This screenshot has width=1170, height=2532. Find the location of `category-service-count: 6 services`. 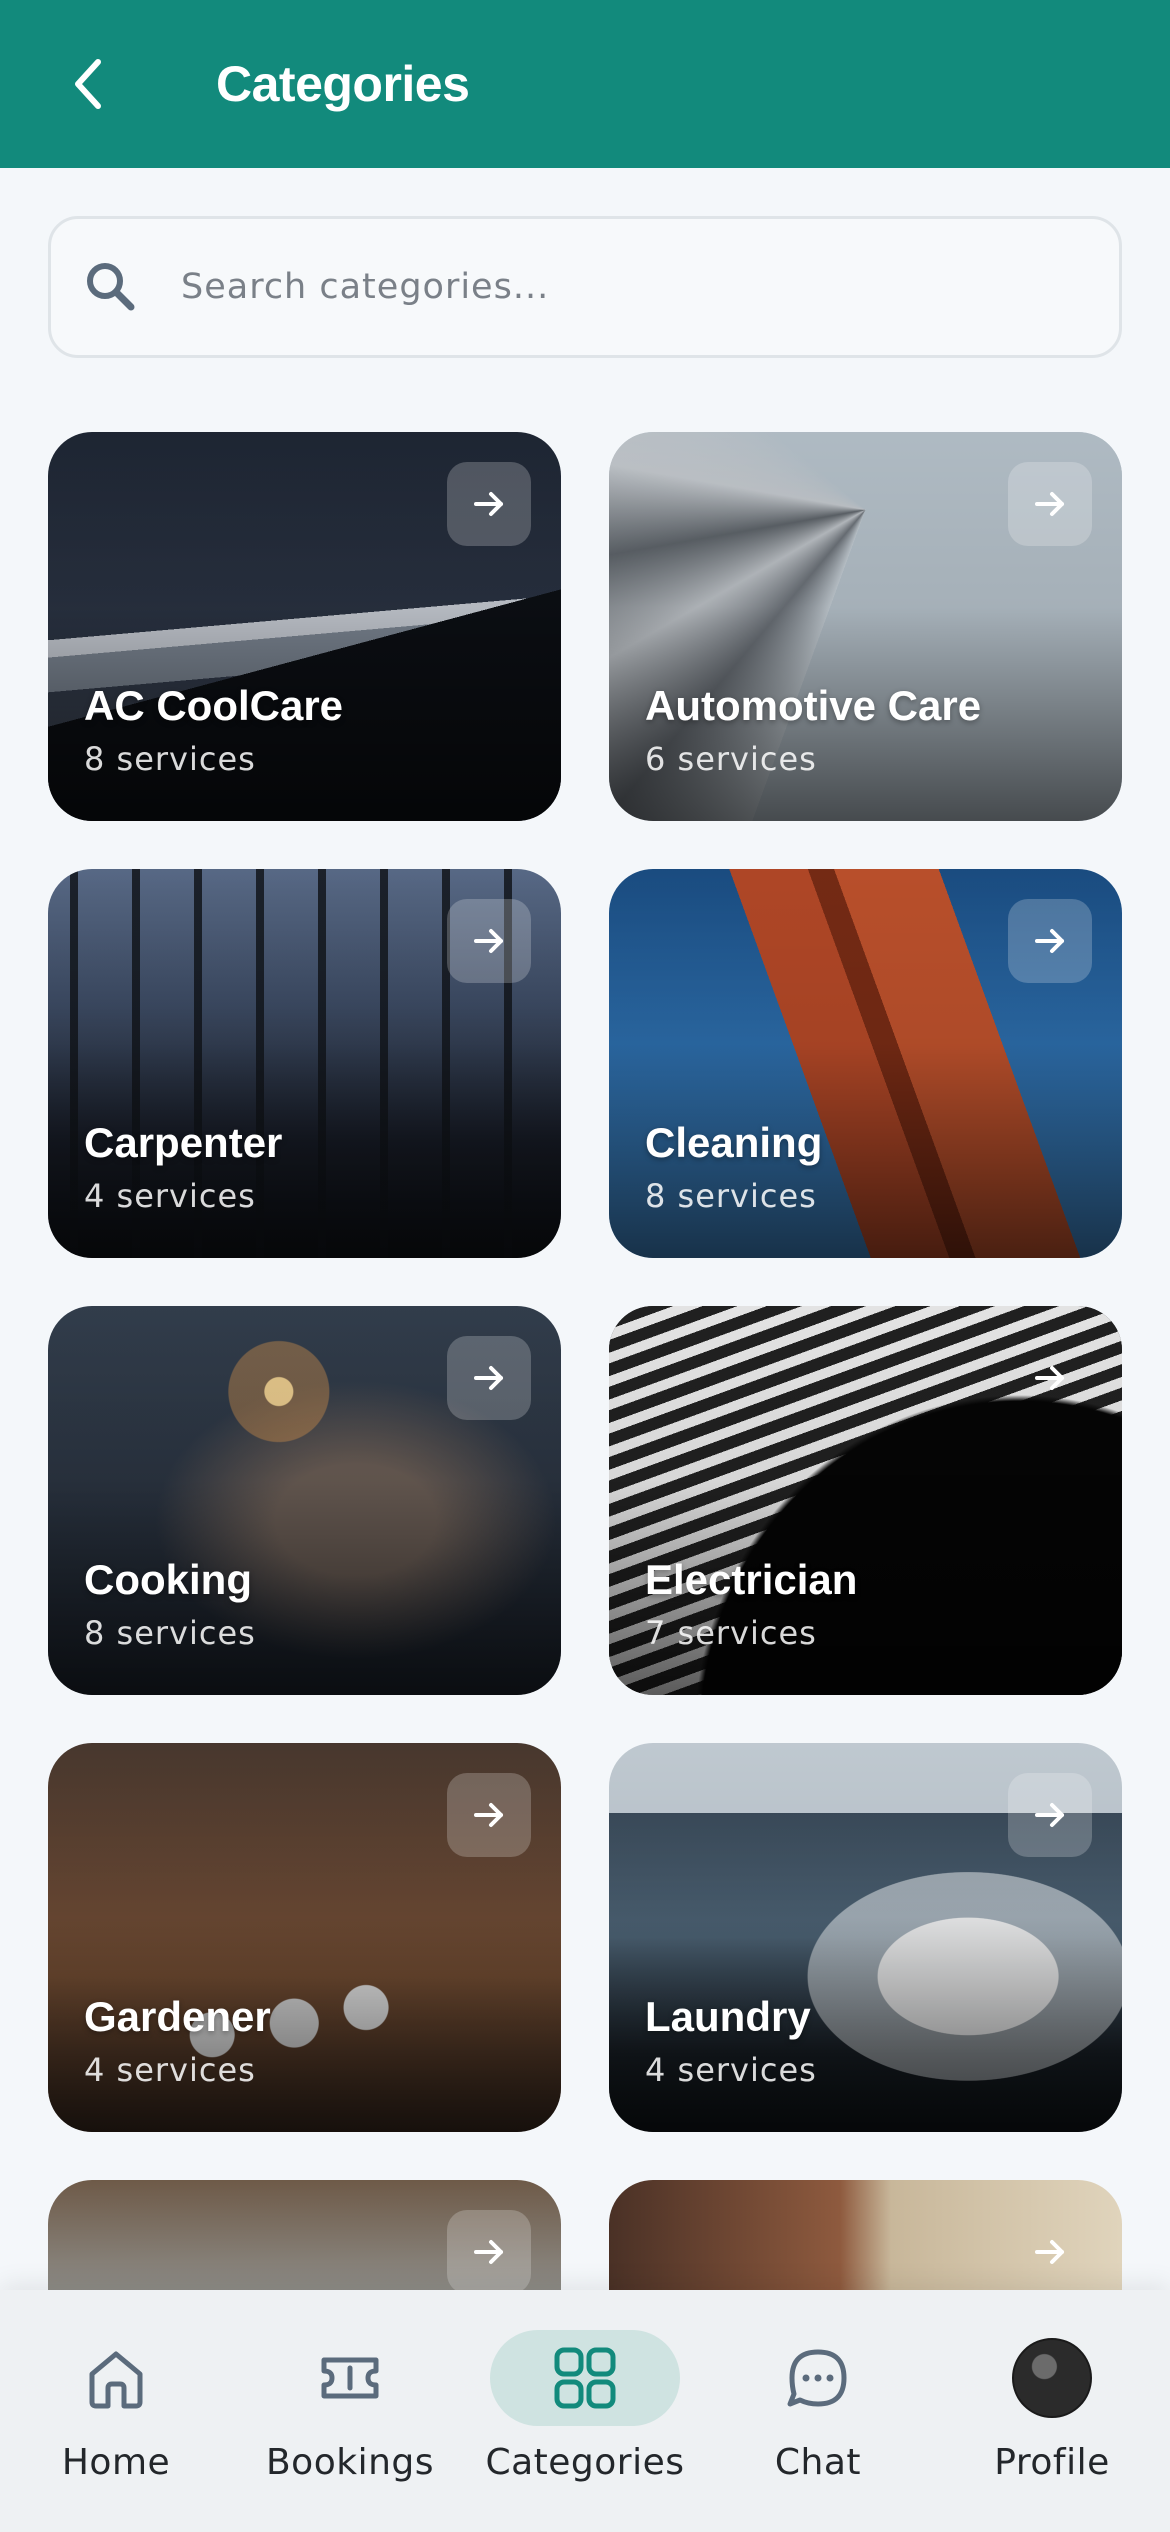

category-service-count: 6 services is located at coordinates (731, 759).